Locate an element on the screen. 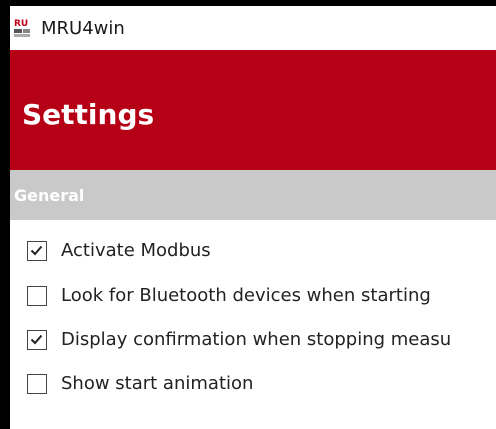 This screenshot has width=496, height=429. option-activate-modbus: Activate Modbus is located at coordinates (119, 251).